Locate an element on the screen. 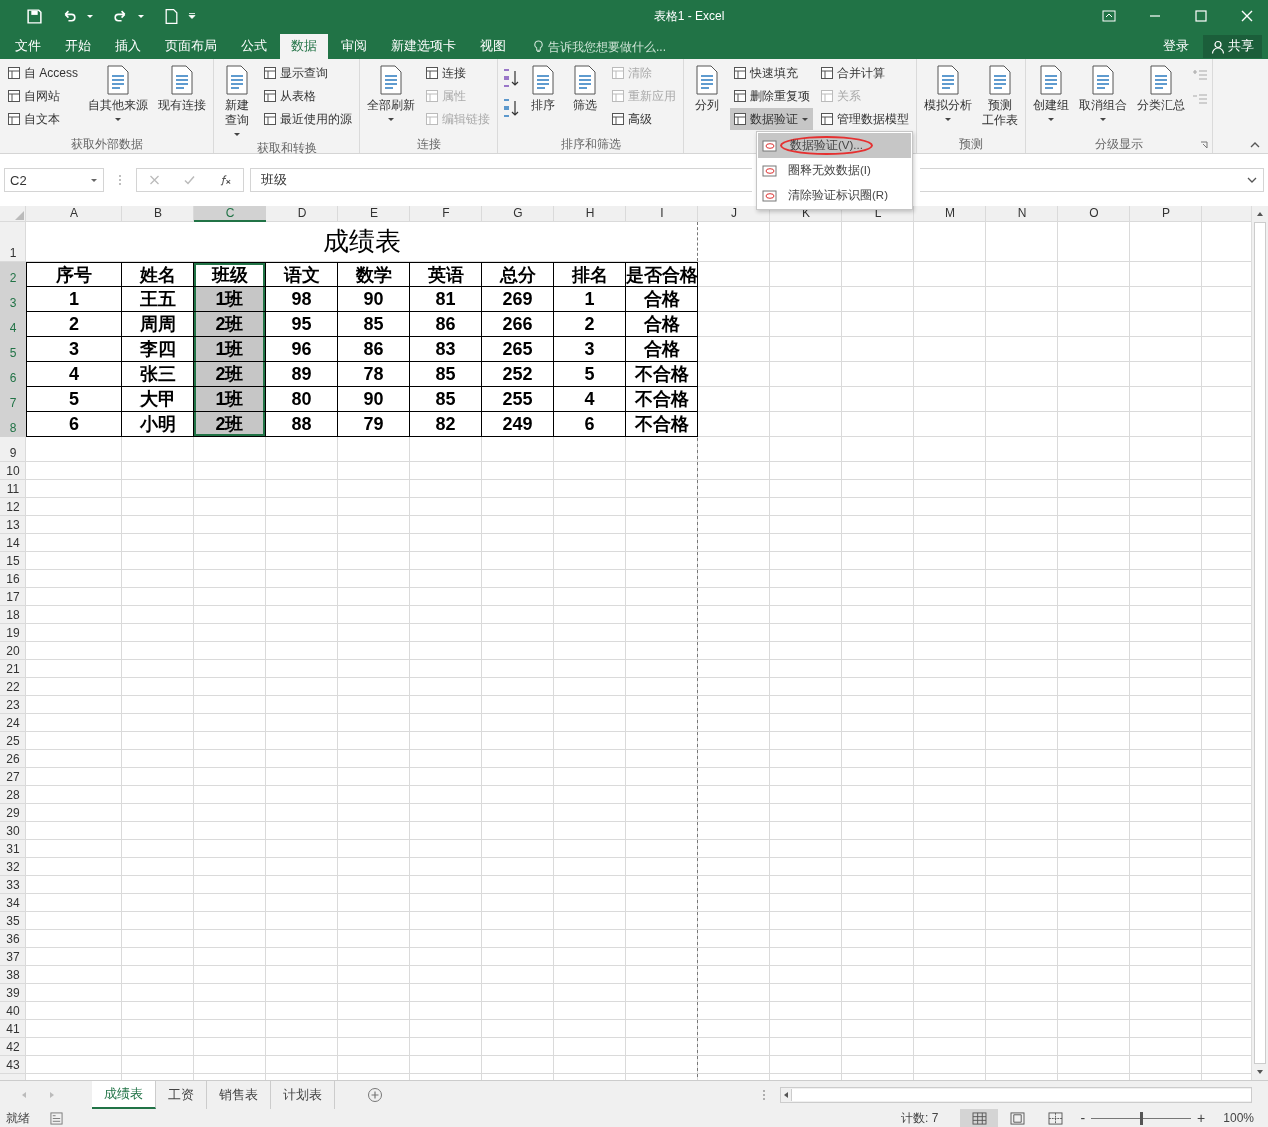  column-header: B is located at coordinates (158, 214).